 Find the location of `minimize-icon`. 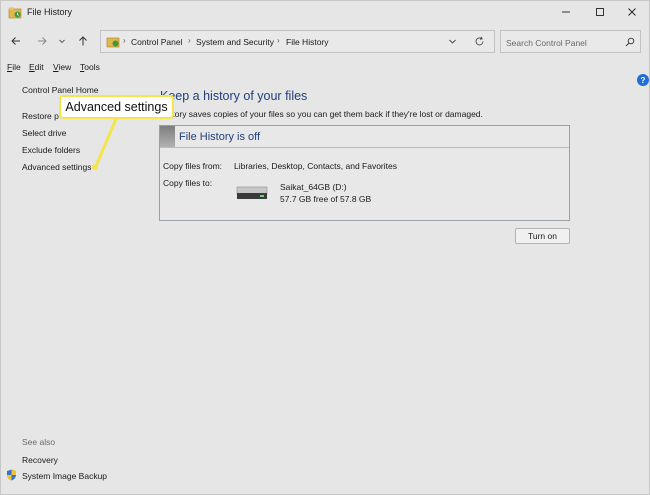

minimize-icon is located at coordinates (566, 12).